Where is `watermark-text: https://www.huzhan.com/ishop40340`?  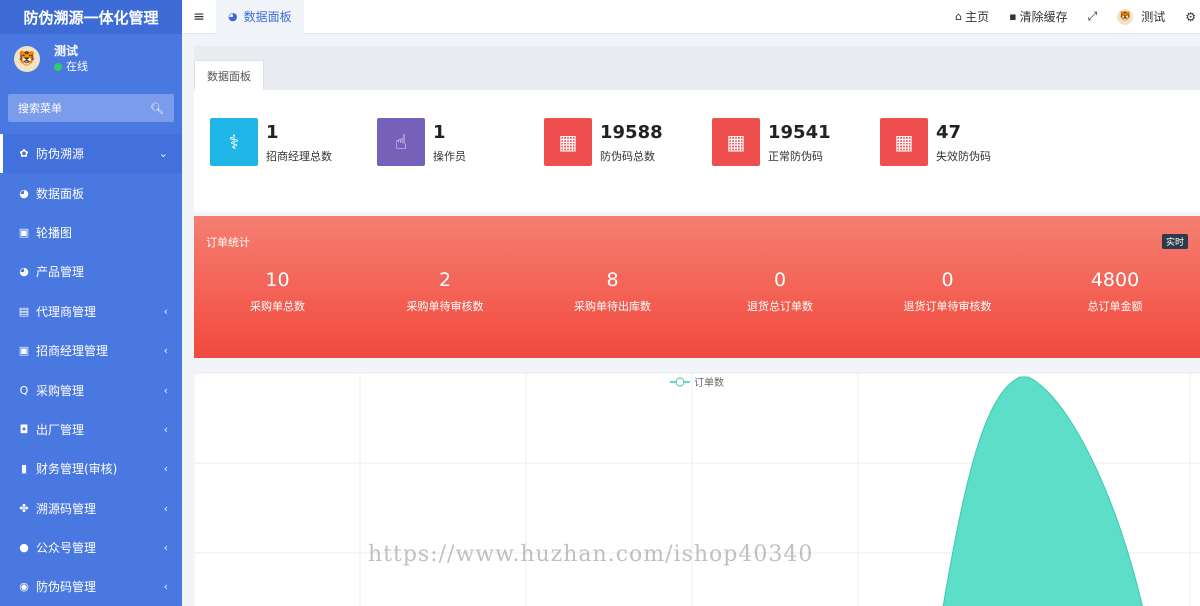
watermark-text: https://www.huzhan.com/ishop40340 is located at coordinates (591, 554).